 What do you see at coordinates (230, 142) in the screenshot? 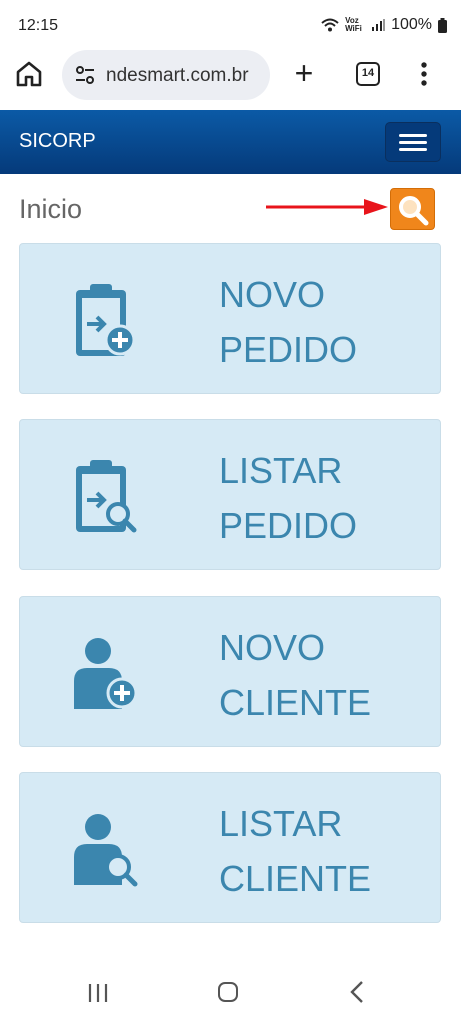
I see `app-navbar: SICORP` at bounding box center [230, 142].